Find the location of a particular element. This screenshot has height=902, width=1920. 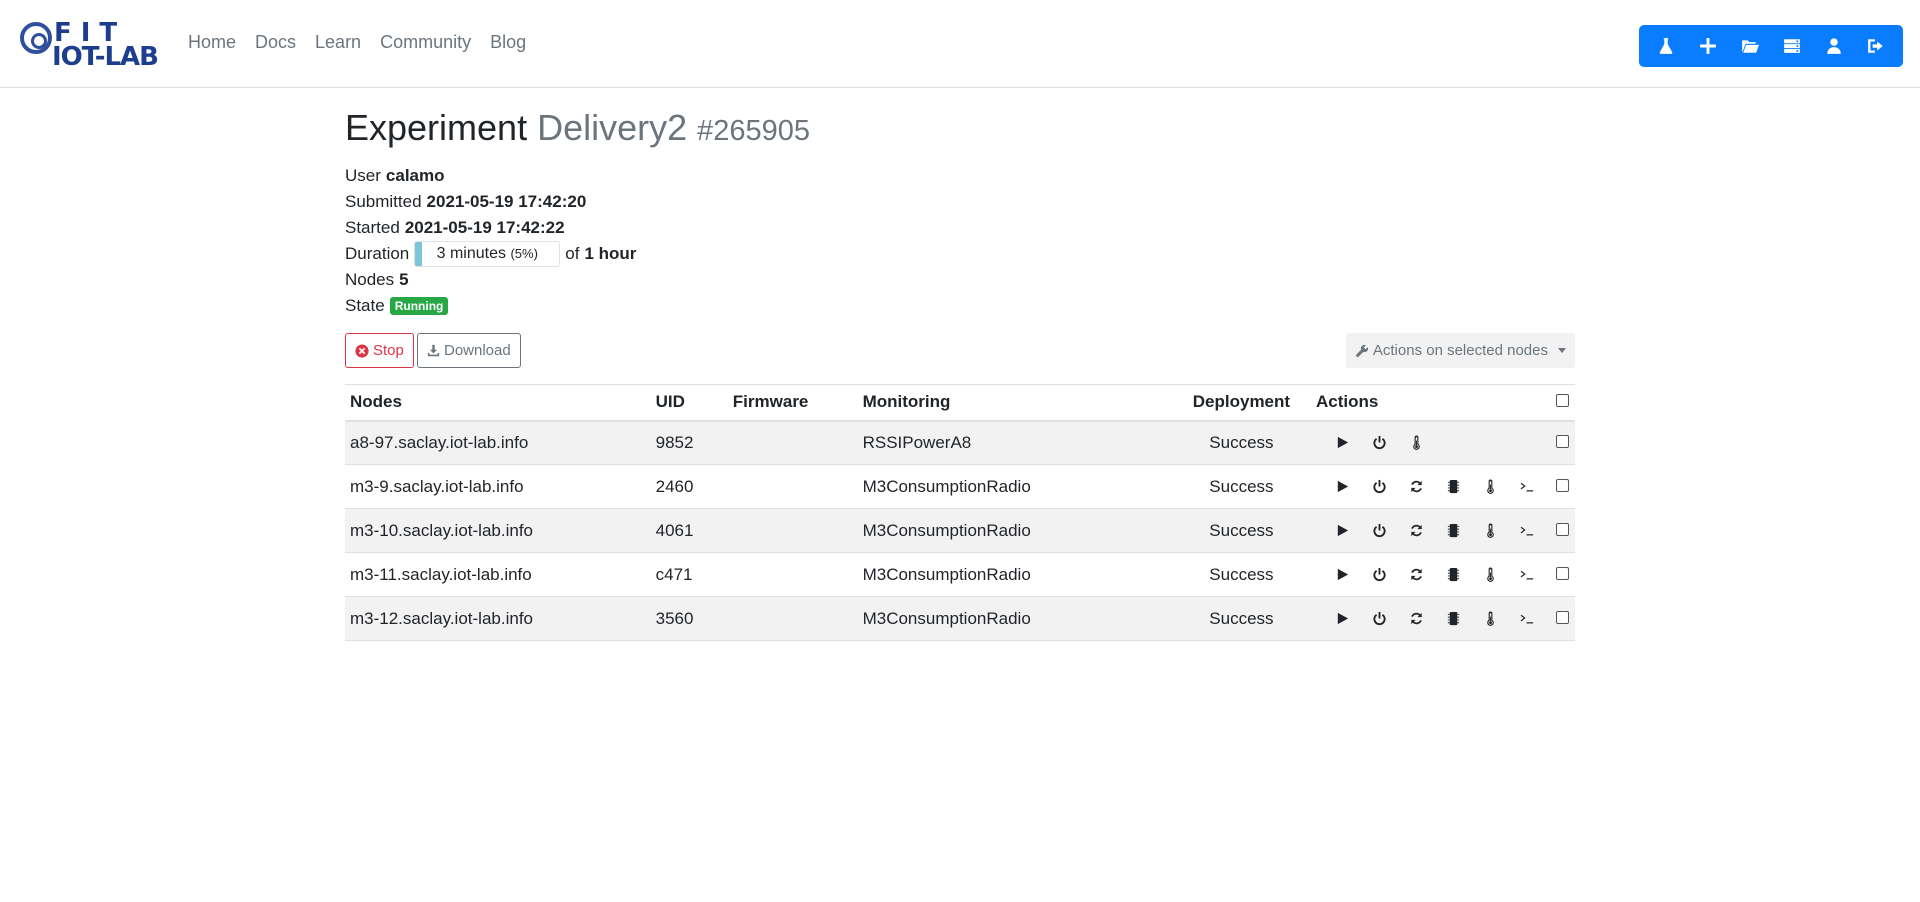

selected-nodes-actions-label: Actions on selected nodes is located at coordinates (1460, 350).